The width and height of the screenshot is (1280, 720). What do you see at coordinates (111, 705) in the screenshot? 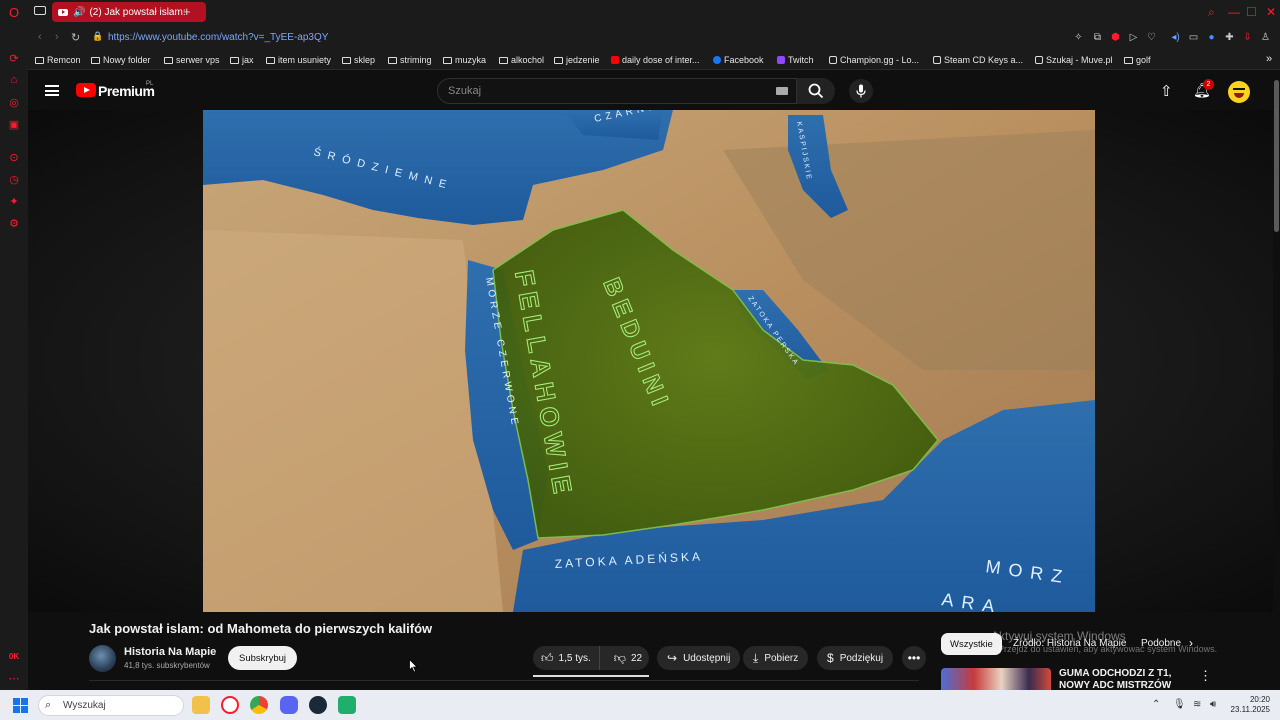
I see `taskbar-search-input: Wyszukaj` at bounding box center [111, 705].